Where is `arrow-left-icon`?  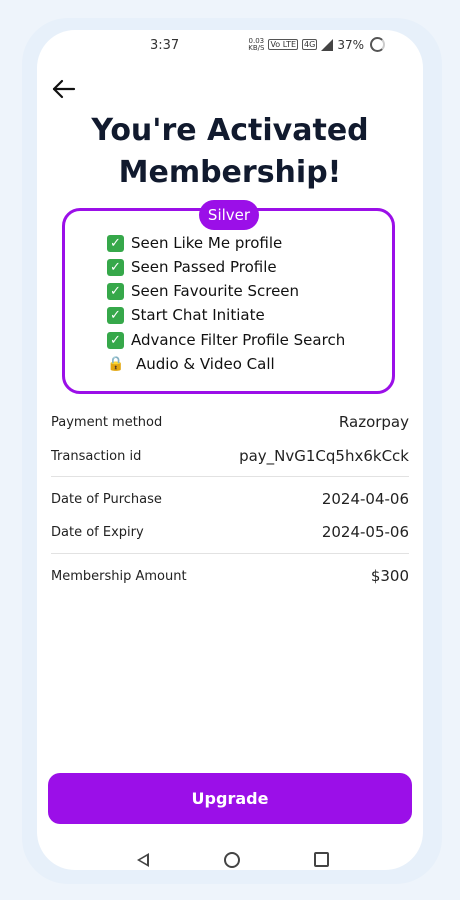
arrow-left-icon is located at coordinates (64, 89).